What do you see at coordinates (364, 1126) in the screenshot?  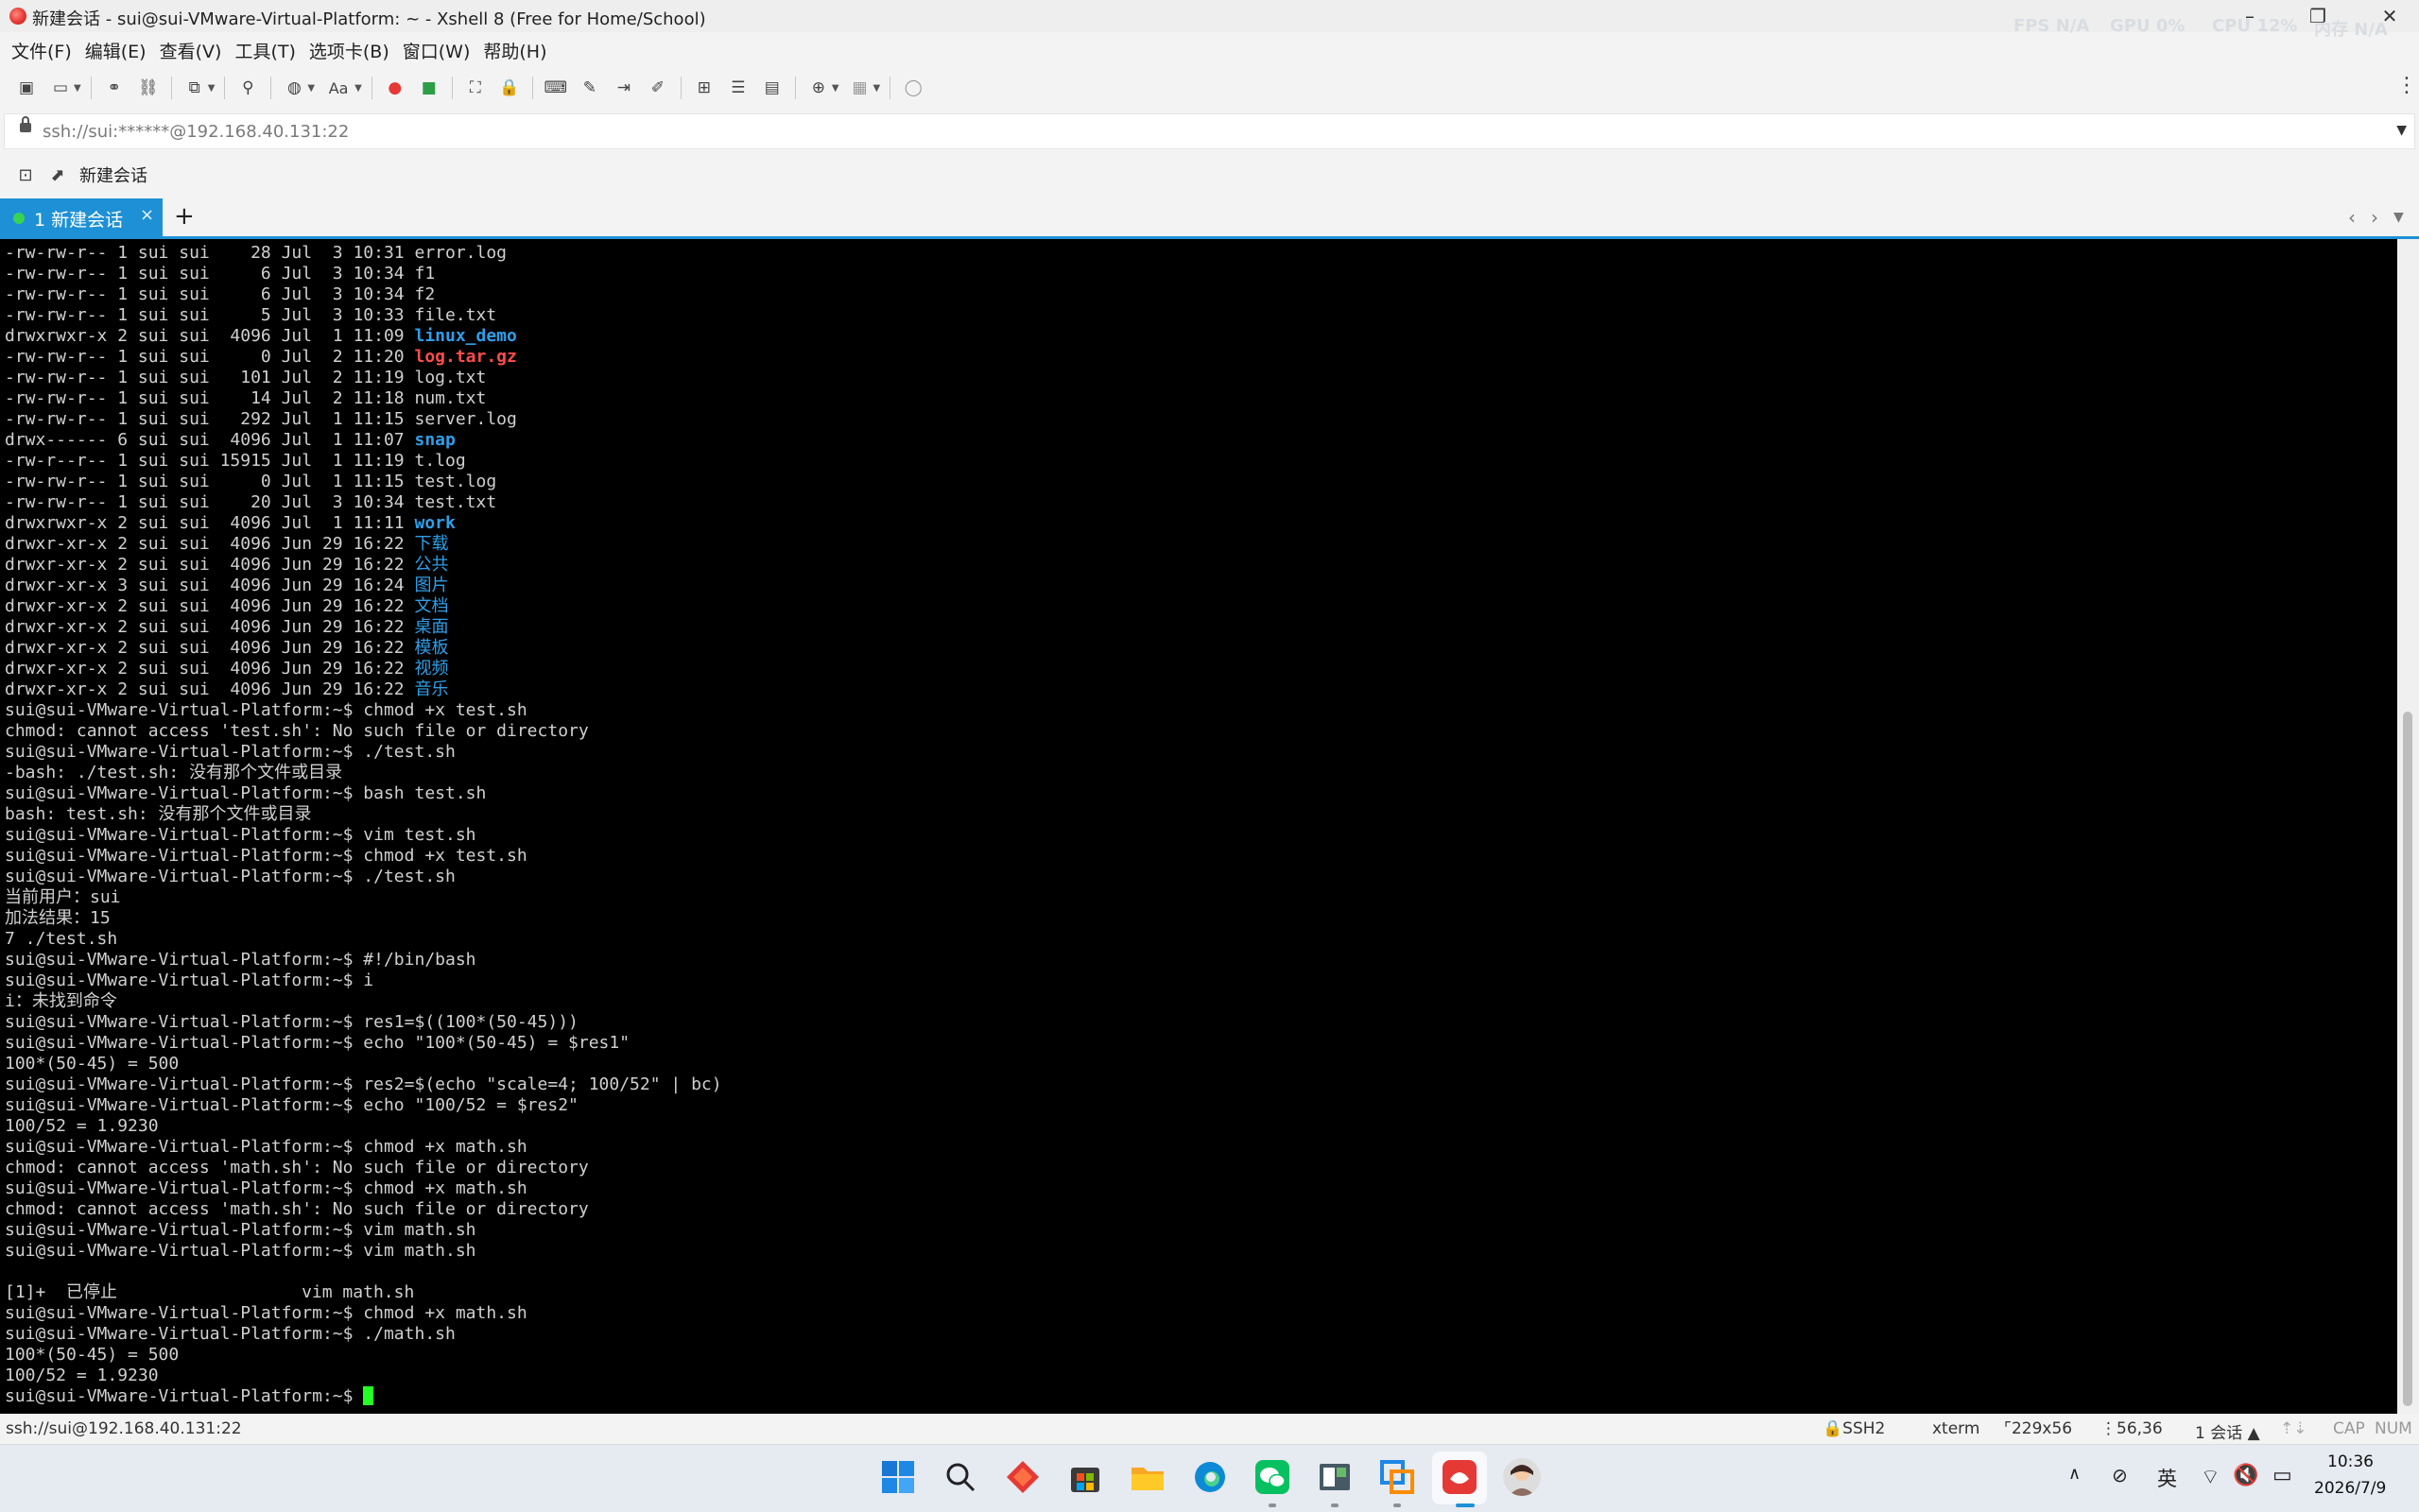 I see `terminal-line: 100/52 = 1.9230` at bounding box center [364, 1126].